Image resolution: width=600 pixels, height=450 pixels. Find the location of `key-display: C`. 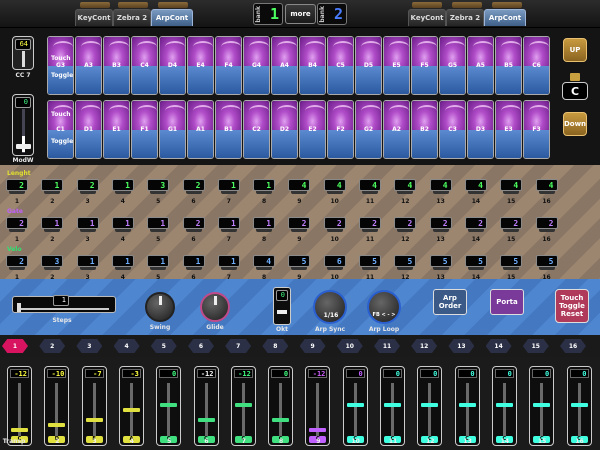

key-display: C is located at coordinates (575, 91).